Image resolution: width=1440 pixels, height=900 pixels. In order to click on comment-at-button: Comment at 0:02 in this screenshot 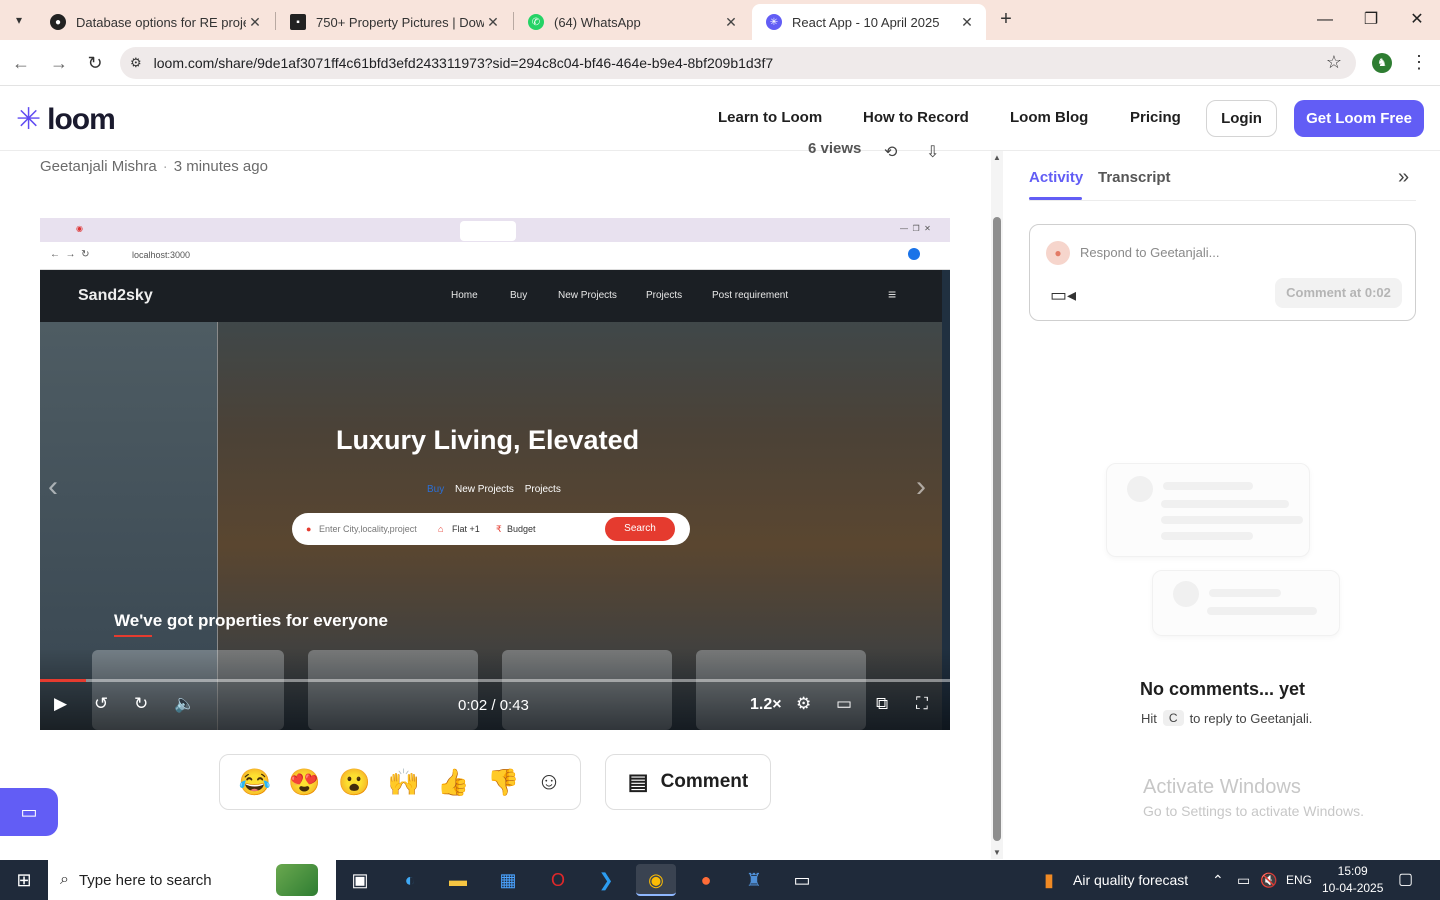, I will do `click(1338, 293)`.